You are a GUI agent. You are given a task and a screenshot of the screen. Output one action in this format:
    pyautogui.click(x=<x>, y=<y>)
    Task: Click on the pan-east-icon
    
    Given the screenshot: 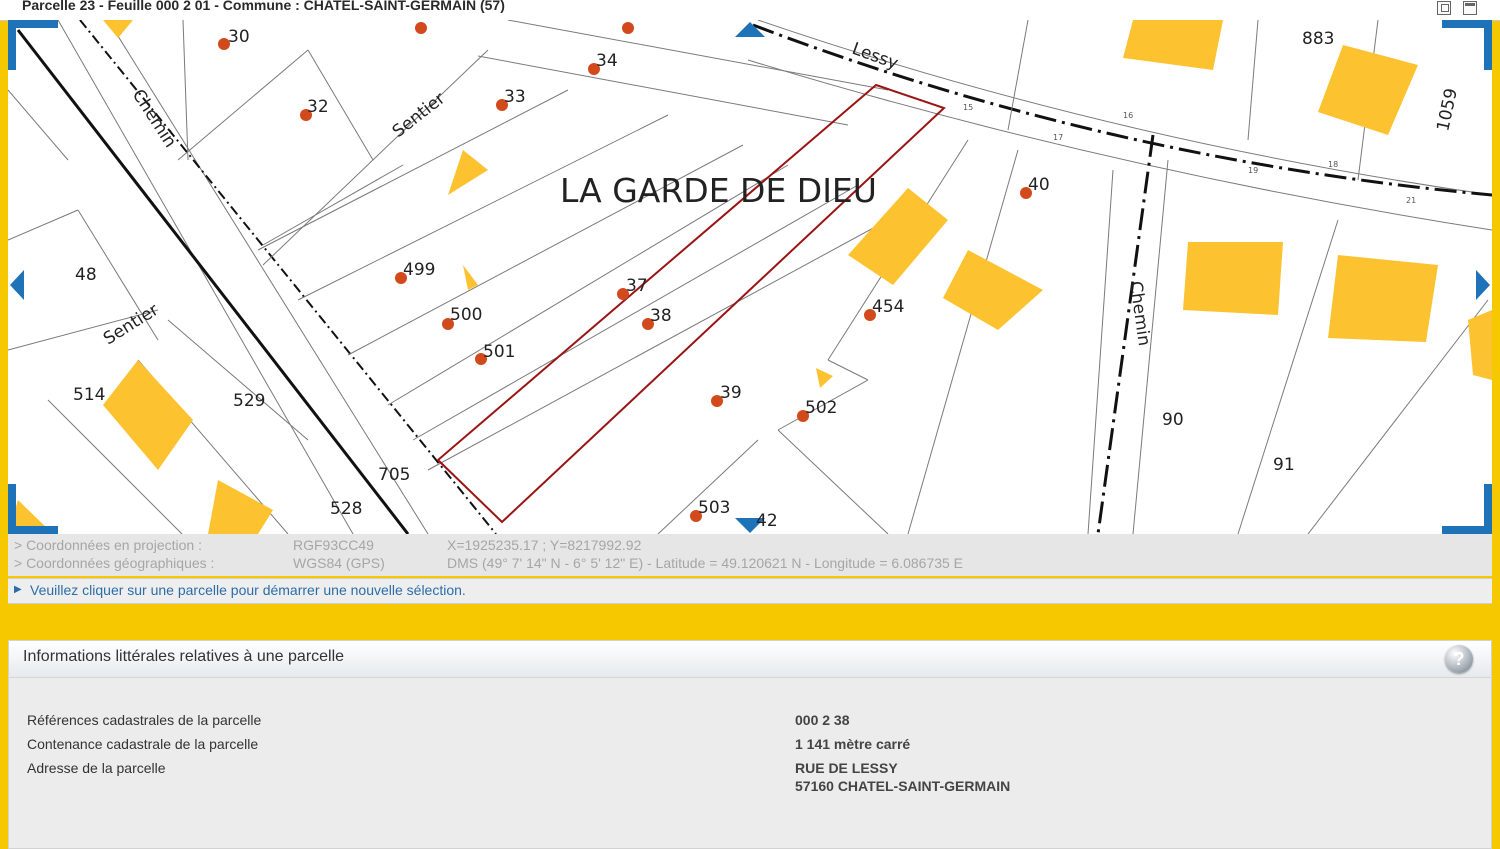 What is the action you would take?
    pyautogui.click(x=1483, y=285)
    